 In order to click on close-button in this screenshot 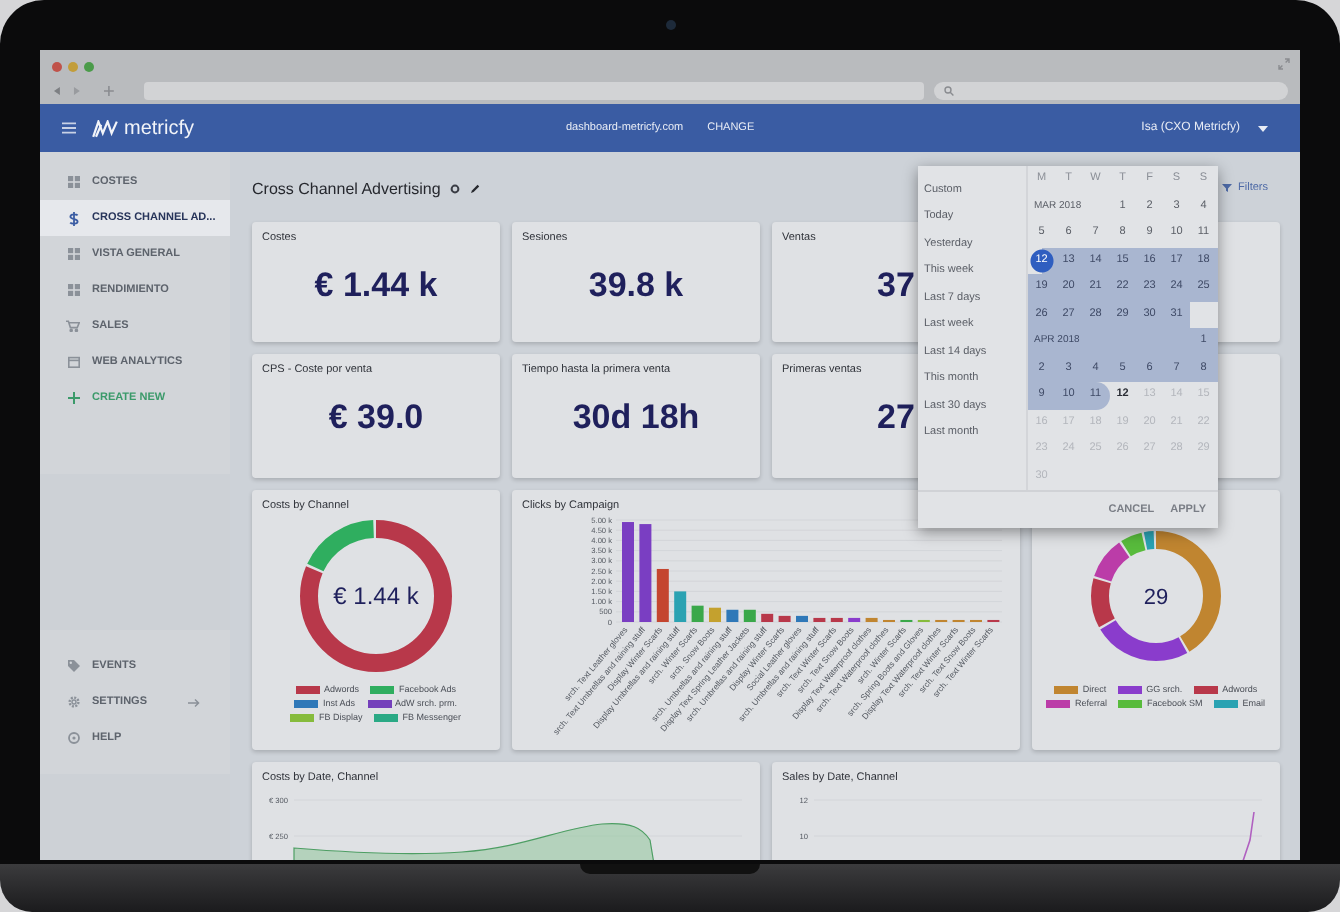, I will do `click(57, 66)`.